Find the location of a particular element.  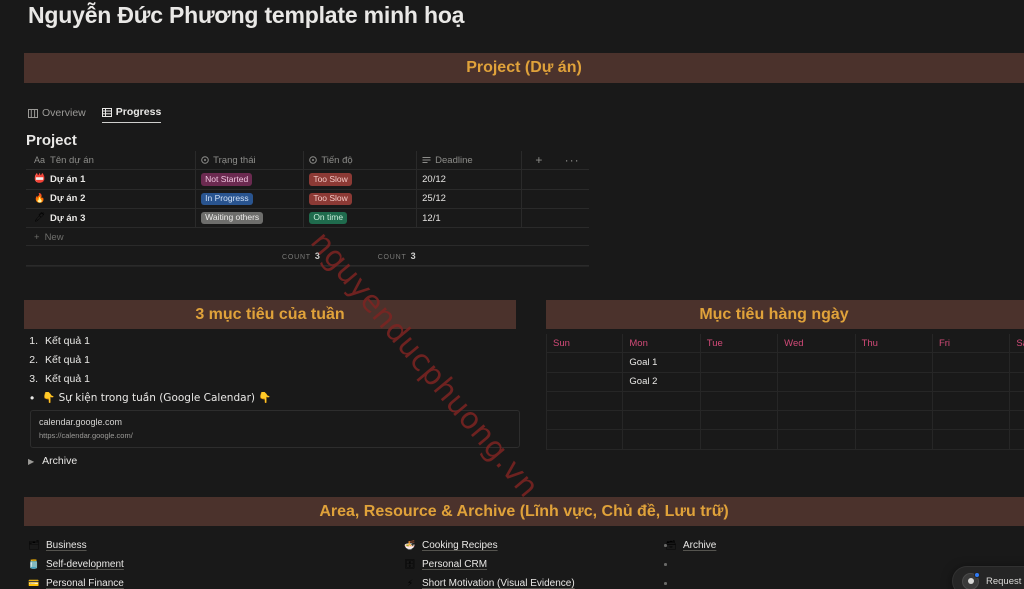

calendar-cell: Goal 1 is located at coordinates (662, 363).